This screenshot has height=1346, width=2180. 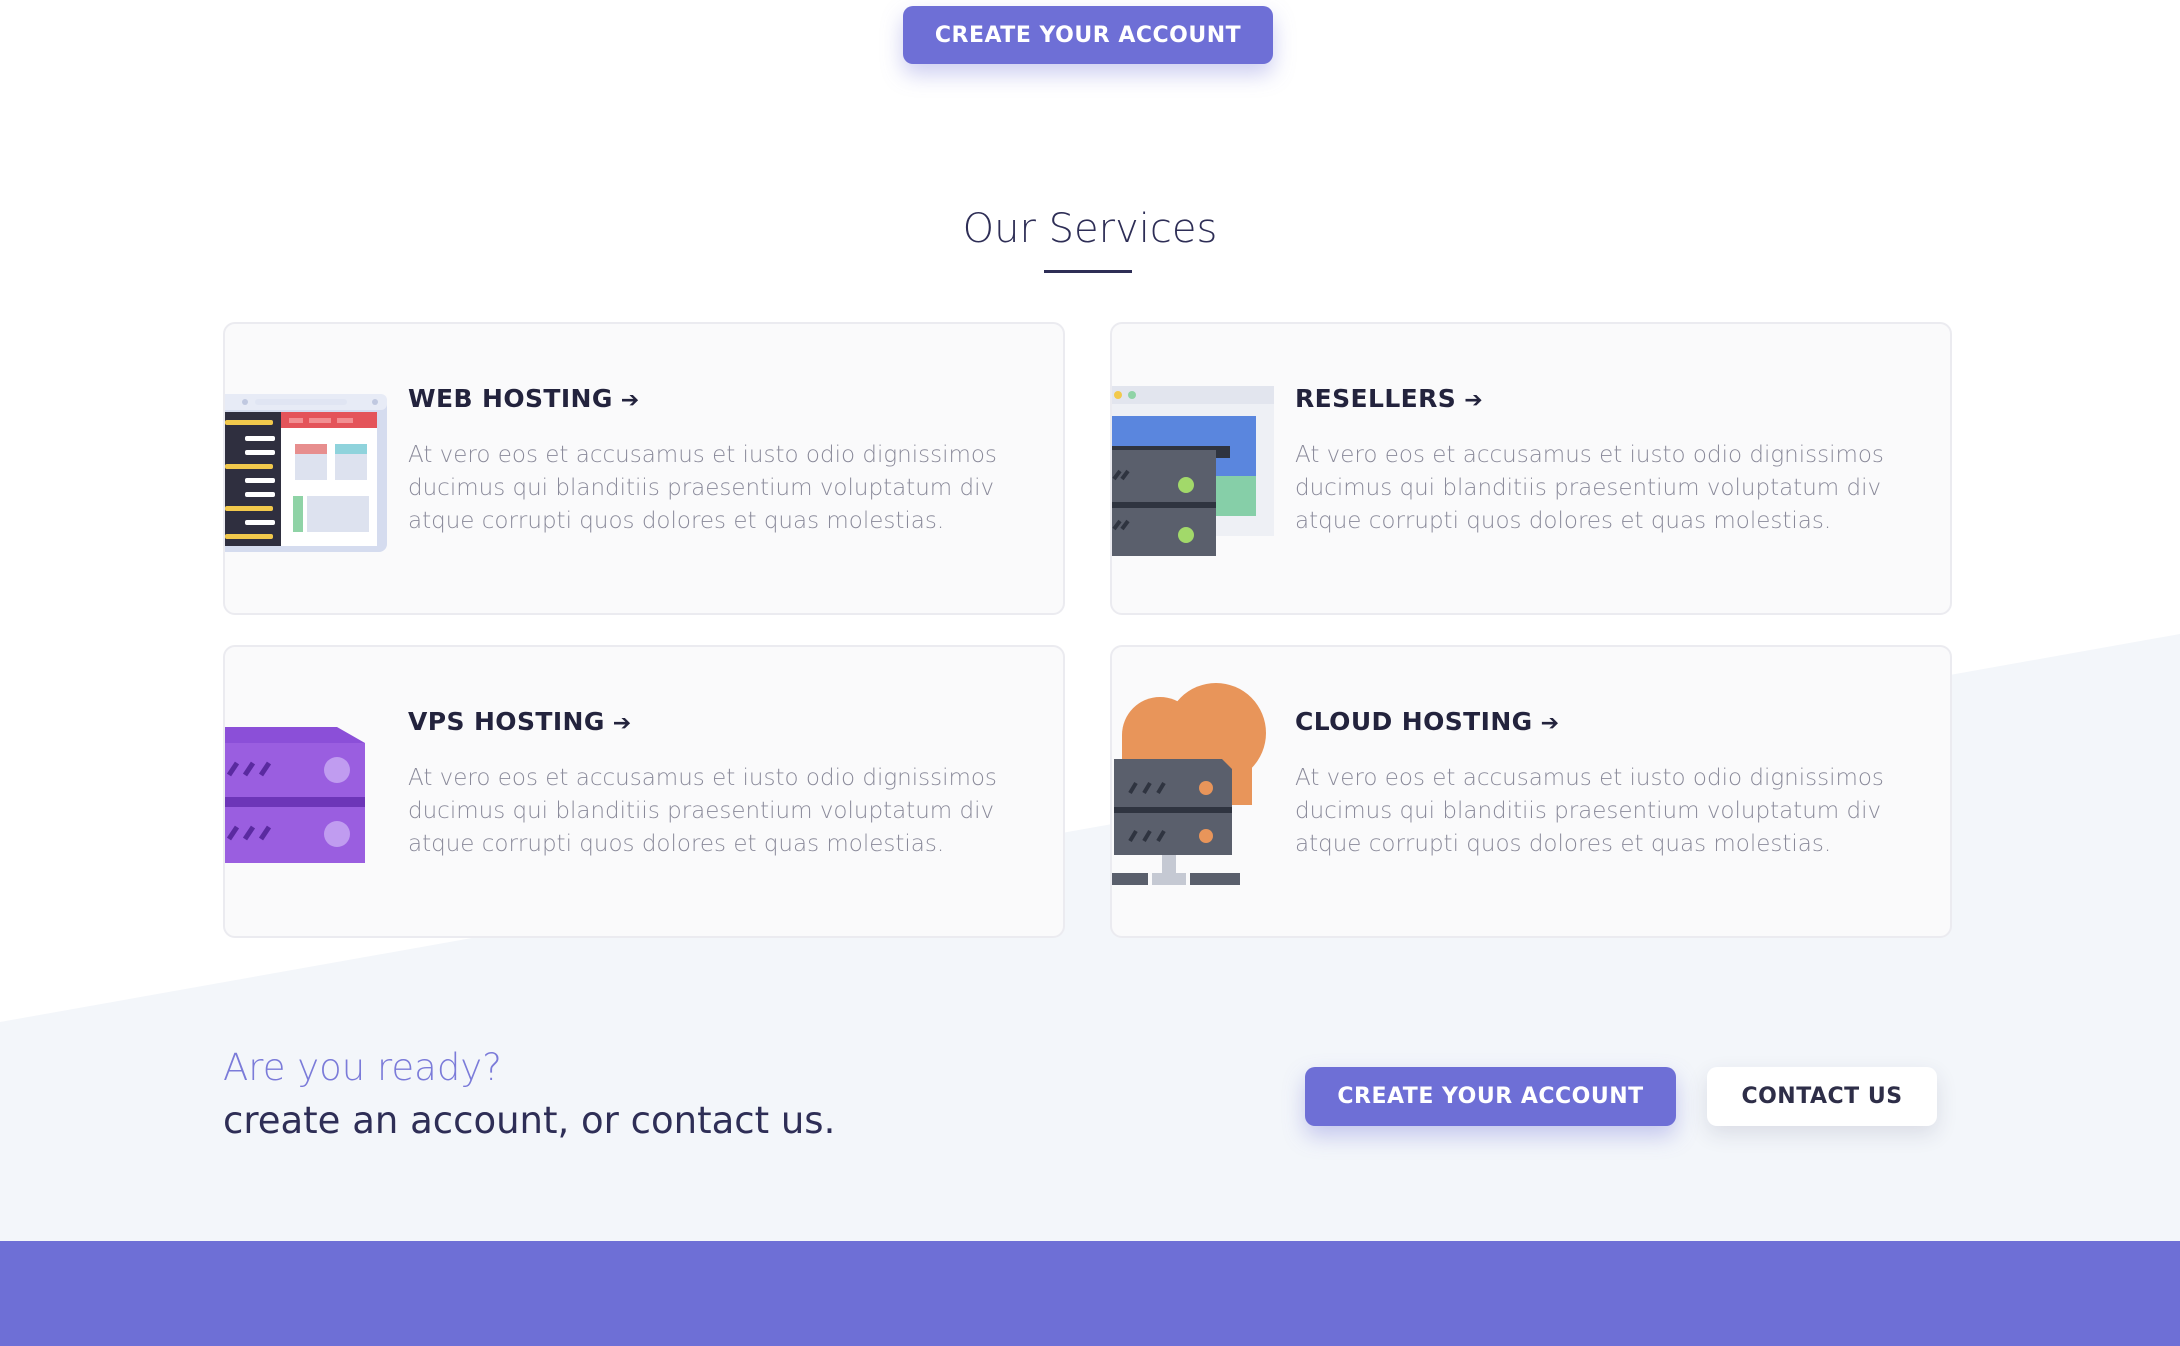 What do you see at coordinates (1090, 1293) in the screenshot?
I see `footer-band` at bounding box center [1090, 1293].